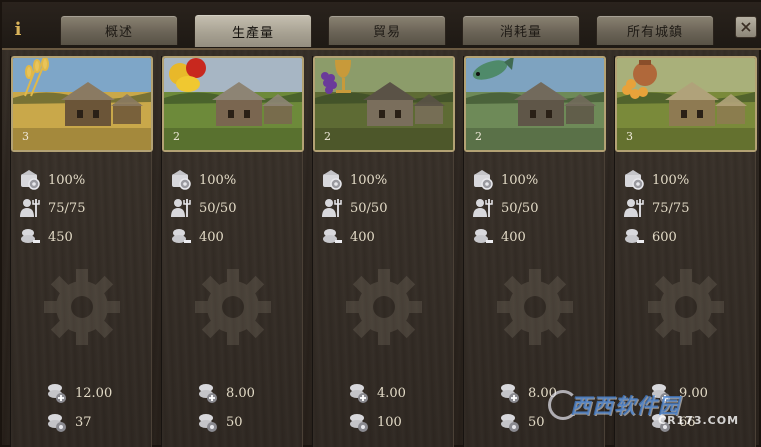  What do you see at coordinates (83, 422) in the screenshot?
I see `stock-value: 37` at bounding box center [83, 422].